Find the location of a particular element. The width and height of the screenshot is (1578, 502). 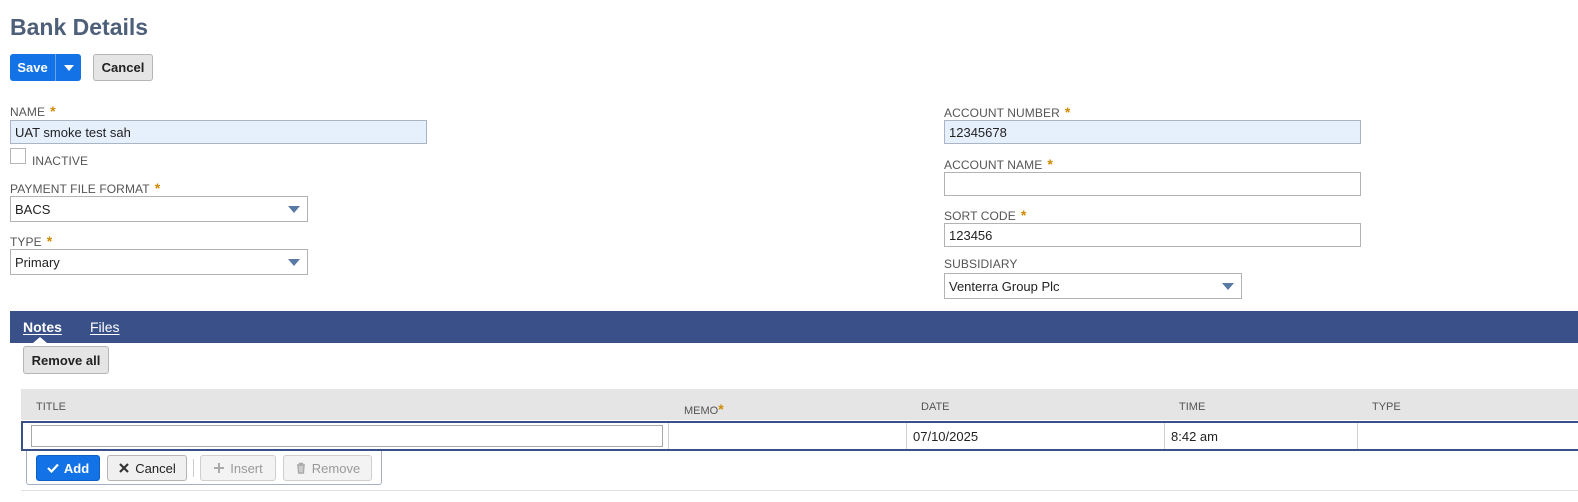

notes-grid-header: TITLE MEMO* DATE TIME TYPE is located at coordinates (799, 404).